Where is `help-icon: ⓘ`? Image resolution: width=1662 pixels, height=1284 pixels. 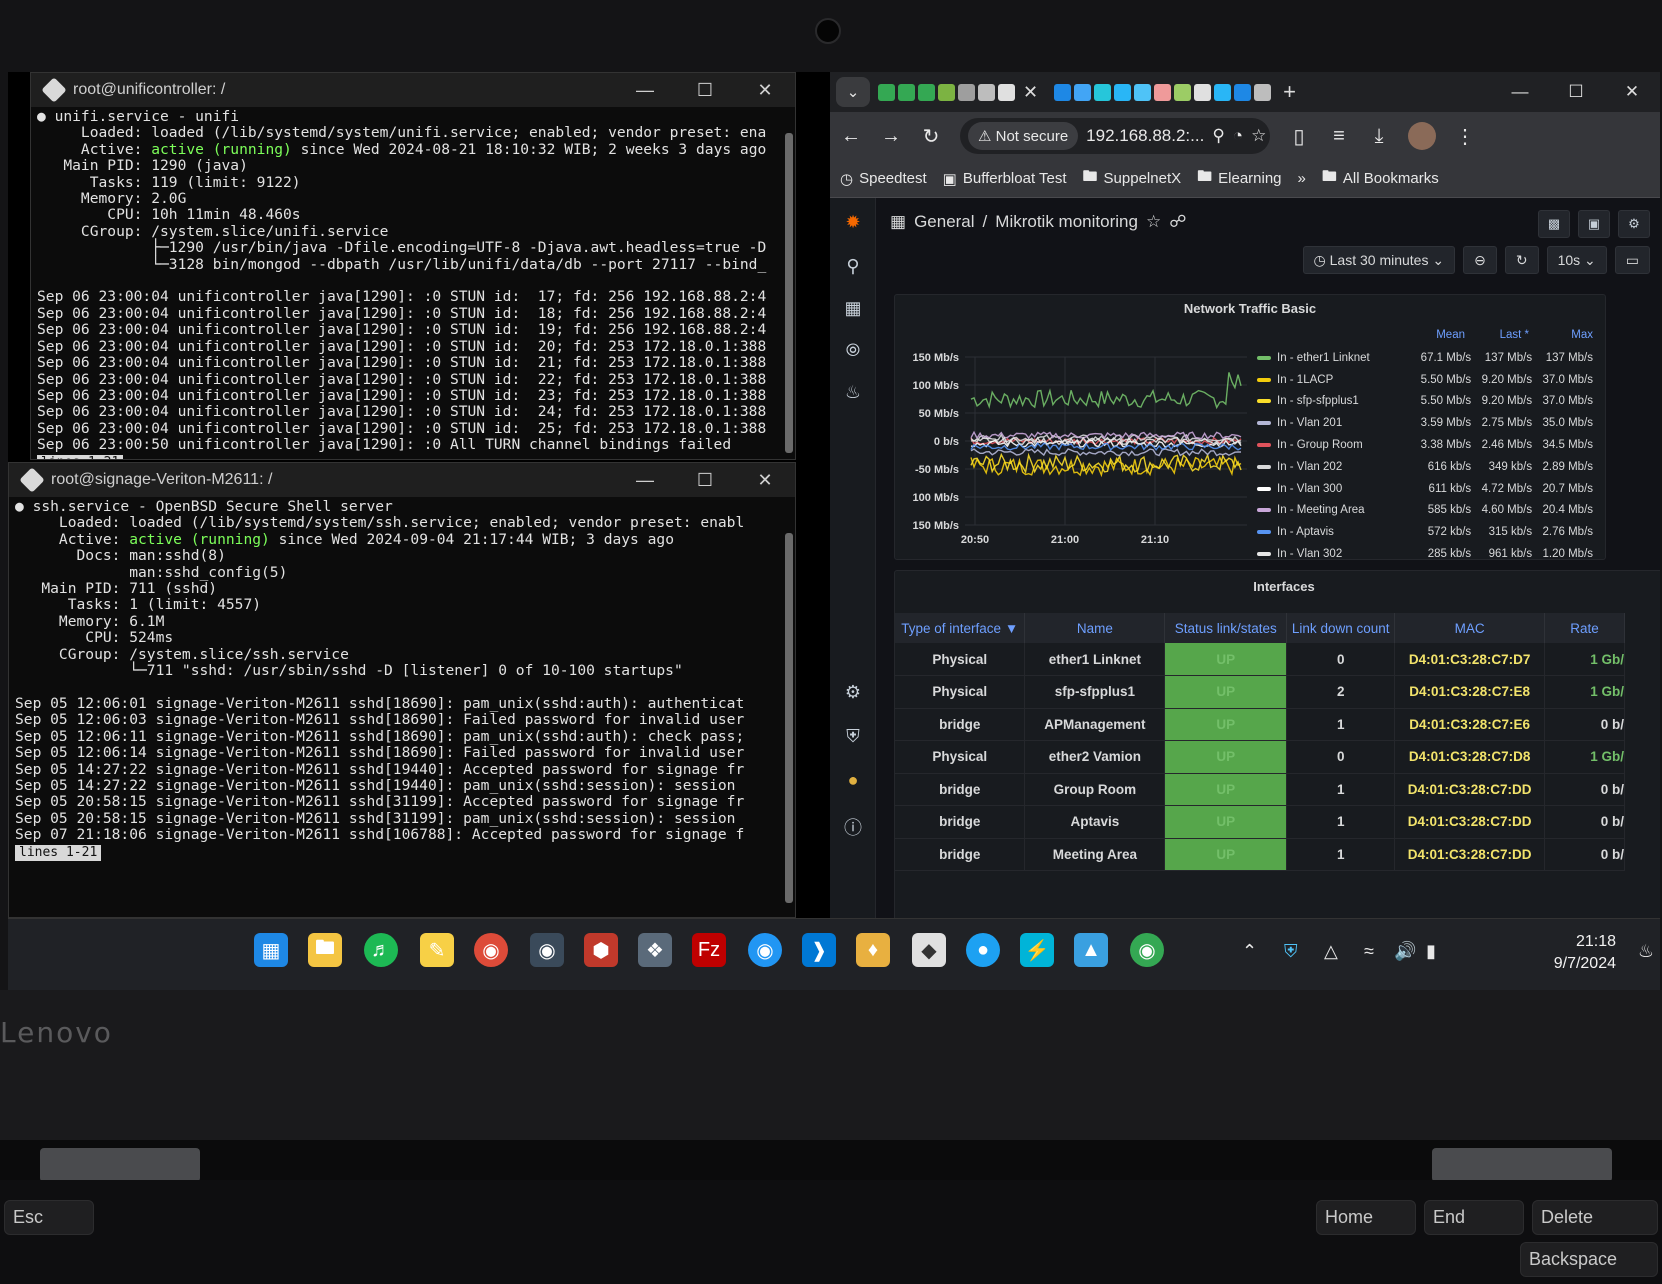 help-icon: ⓘ is located at coordinates (853, 827).